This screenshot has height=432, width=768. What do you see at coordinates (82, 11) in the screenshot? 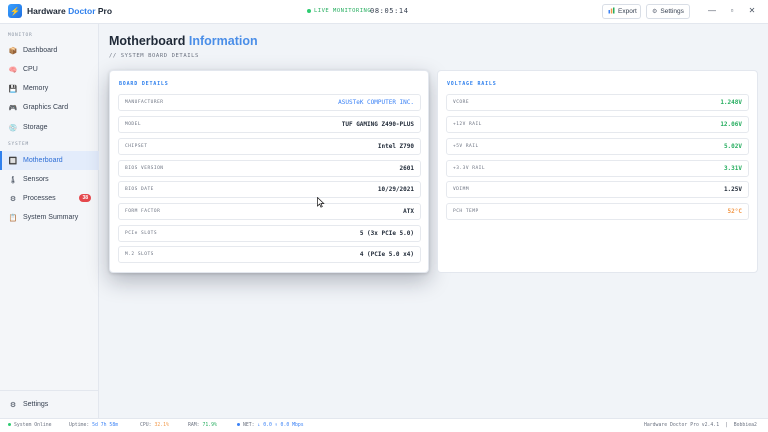
I see `app-title-accent: Doctor` at bounding box center [82, 11].